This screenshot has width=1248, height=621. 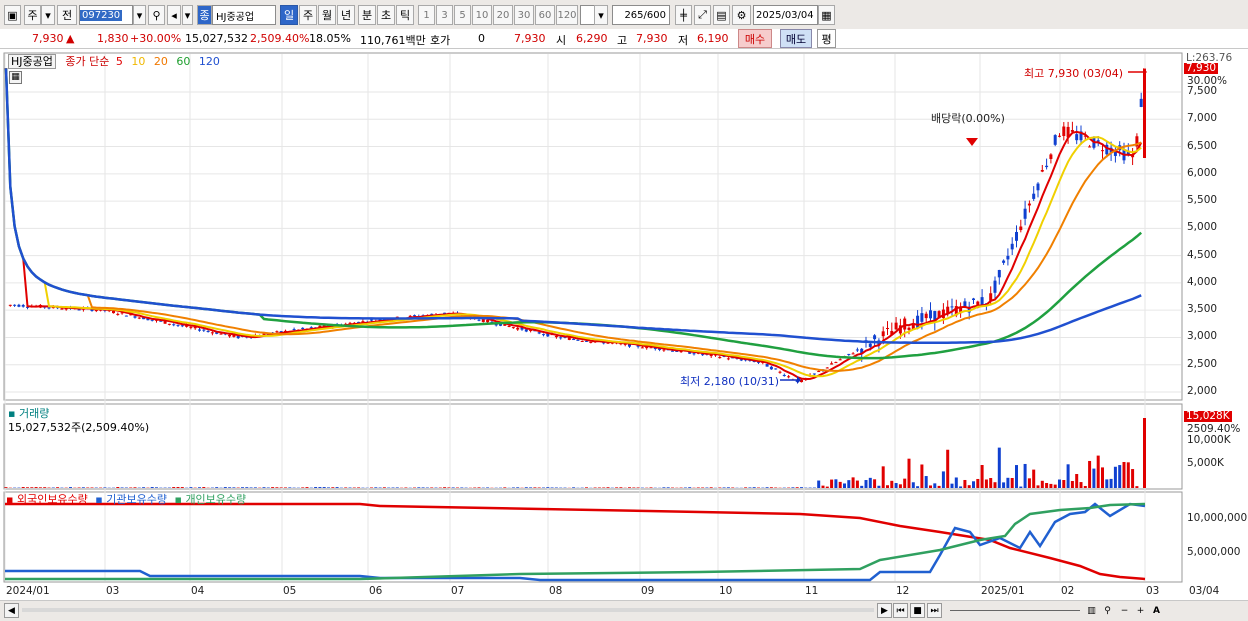 I want to click on period-week-button: 주, so click(x=308, y=15).